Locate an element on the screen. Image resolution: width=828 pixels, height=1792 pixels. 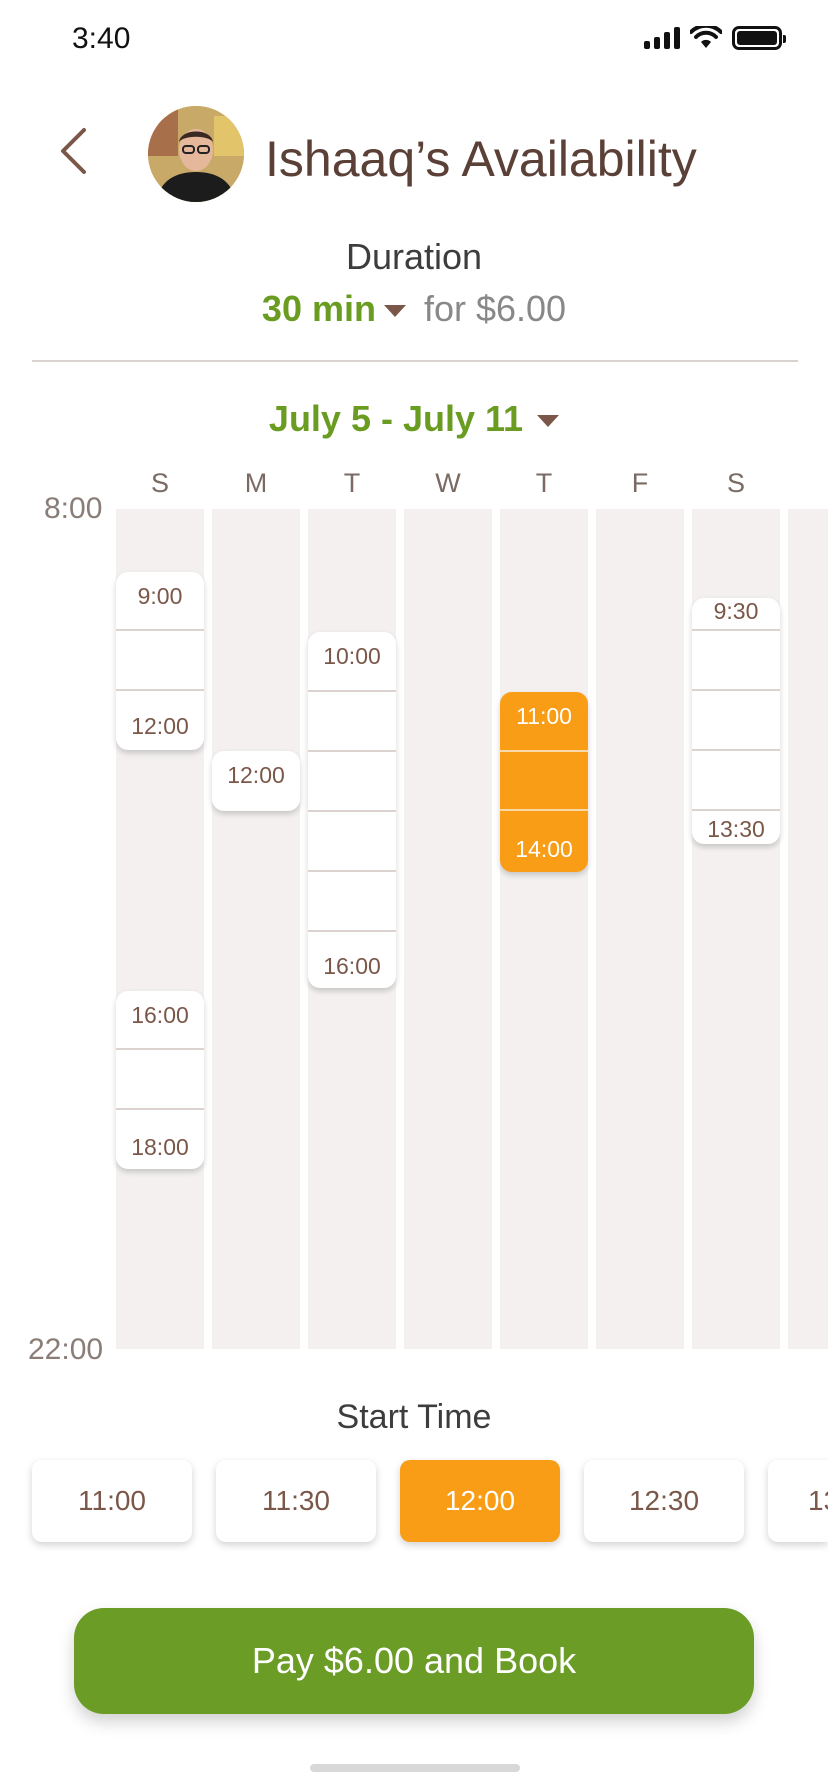
block-start-time: 10:00 is located at coordinates (352, 656).